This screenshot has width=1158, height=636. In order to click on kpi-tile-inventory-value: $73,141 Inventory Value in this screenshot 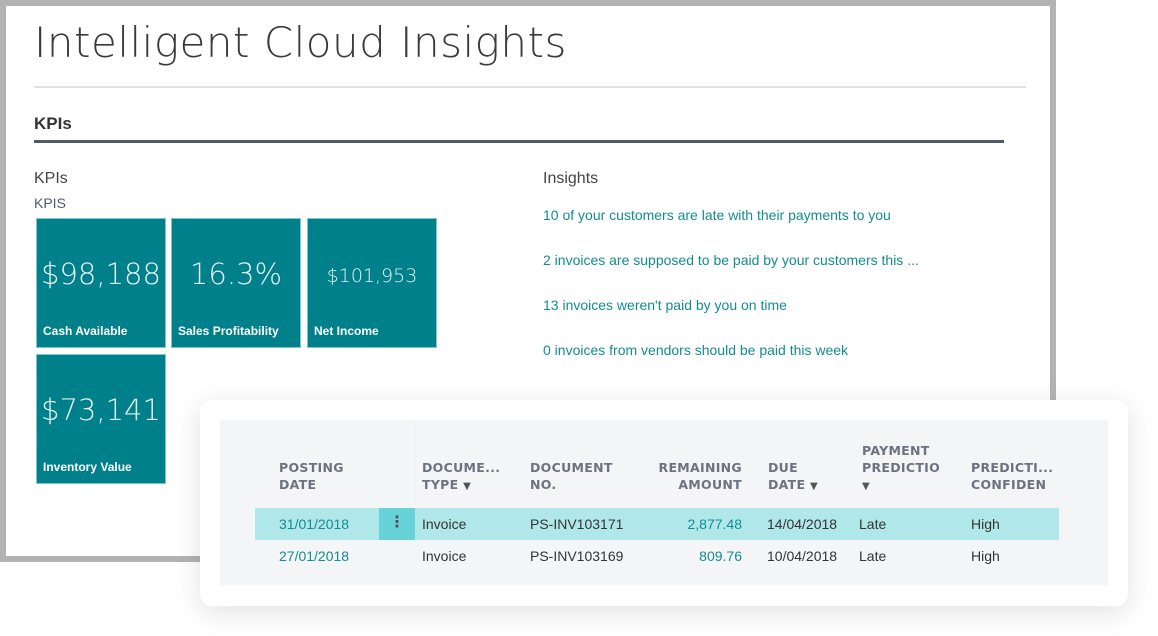, I will do `click(101, 419)`.